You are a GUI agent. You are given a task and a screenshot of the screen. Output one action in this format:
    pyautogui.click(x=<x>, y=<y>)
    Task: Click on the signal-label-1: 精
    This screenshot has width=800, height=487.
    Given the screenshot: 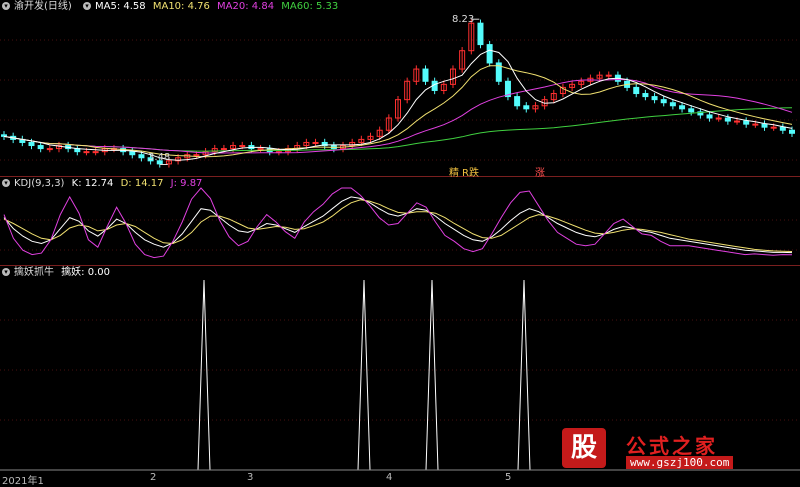 What is the action you would take?
    pyautogui.click(x=454, y=173)
    